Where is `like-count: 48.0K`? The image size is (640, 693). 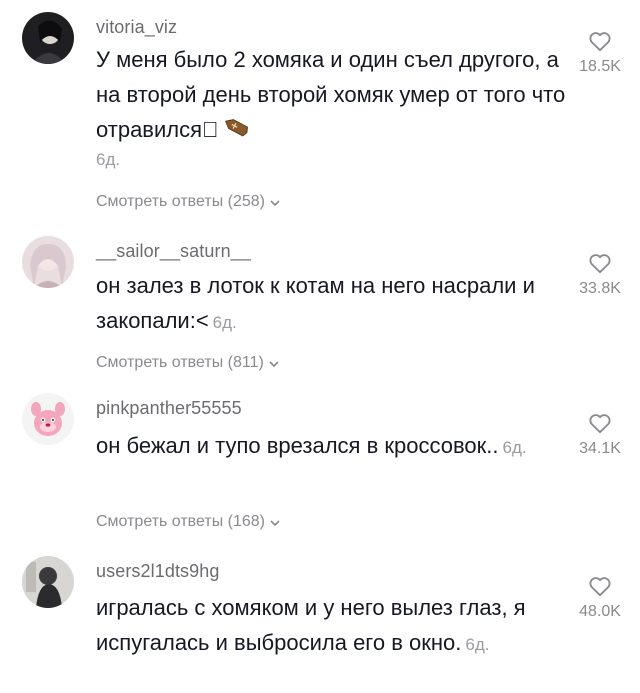 like-count: 48.0K is located at coordinates (600, 611).